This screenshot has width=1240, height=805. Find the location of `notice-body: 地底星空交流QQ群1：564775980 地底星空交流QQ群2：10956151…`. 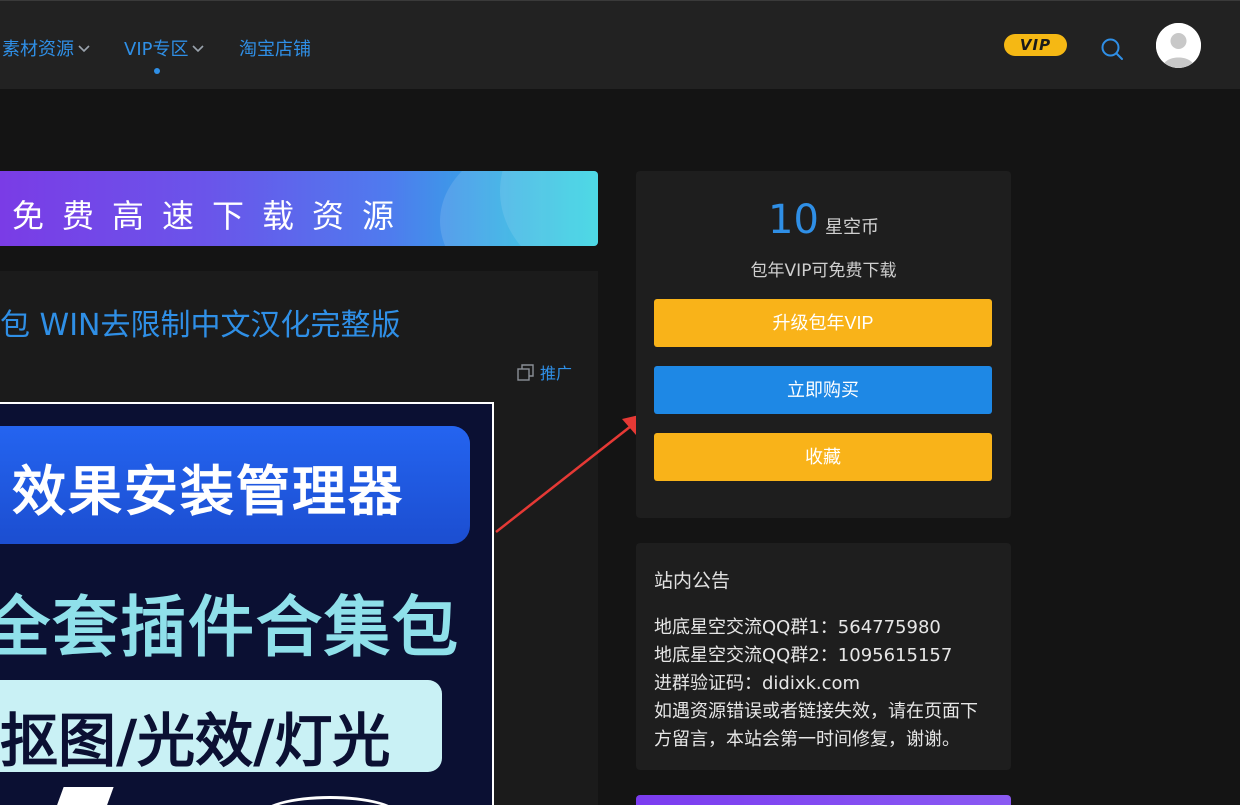

notice-body: 地底星空交流QQ群1：564775980 地底星空交流QQ群2：10956151… is located at coordinates (826, 684).